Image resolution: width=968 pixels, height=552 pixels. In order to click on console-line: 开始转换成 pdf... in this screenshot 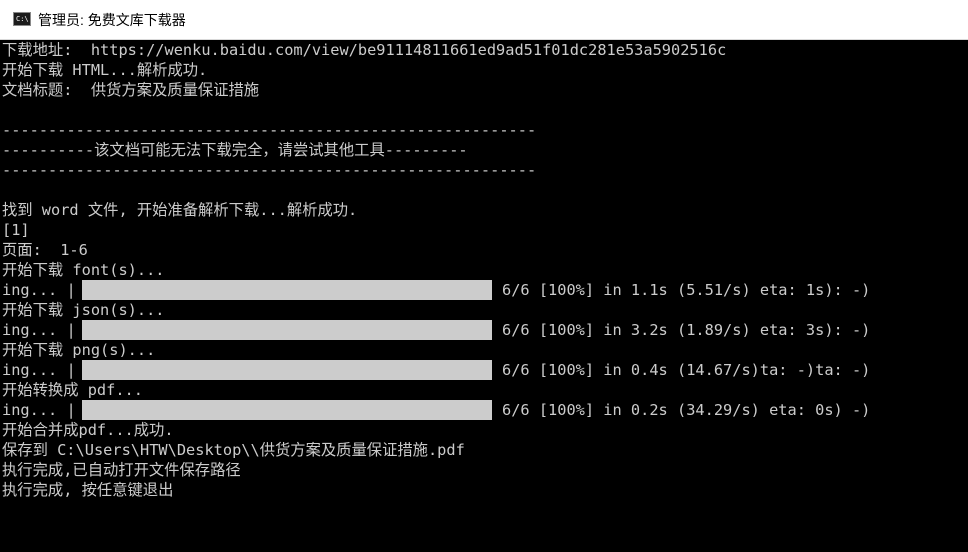, I will do `click(72, 390)`.